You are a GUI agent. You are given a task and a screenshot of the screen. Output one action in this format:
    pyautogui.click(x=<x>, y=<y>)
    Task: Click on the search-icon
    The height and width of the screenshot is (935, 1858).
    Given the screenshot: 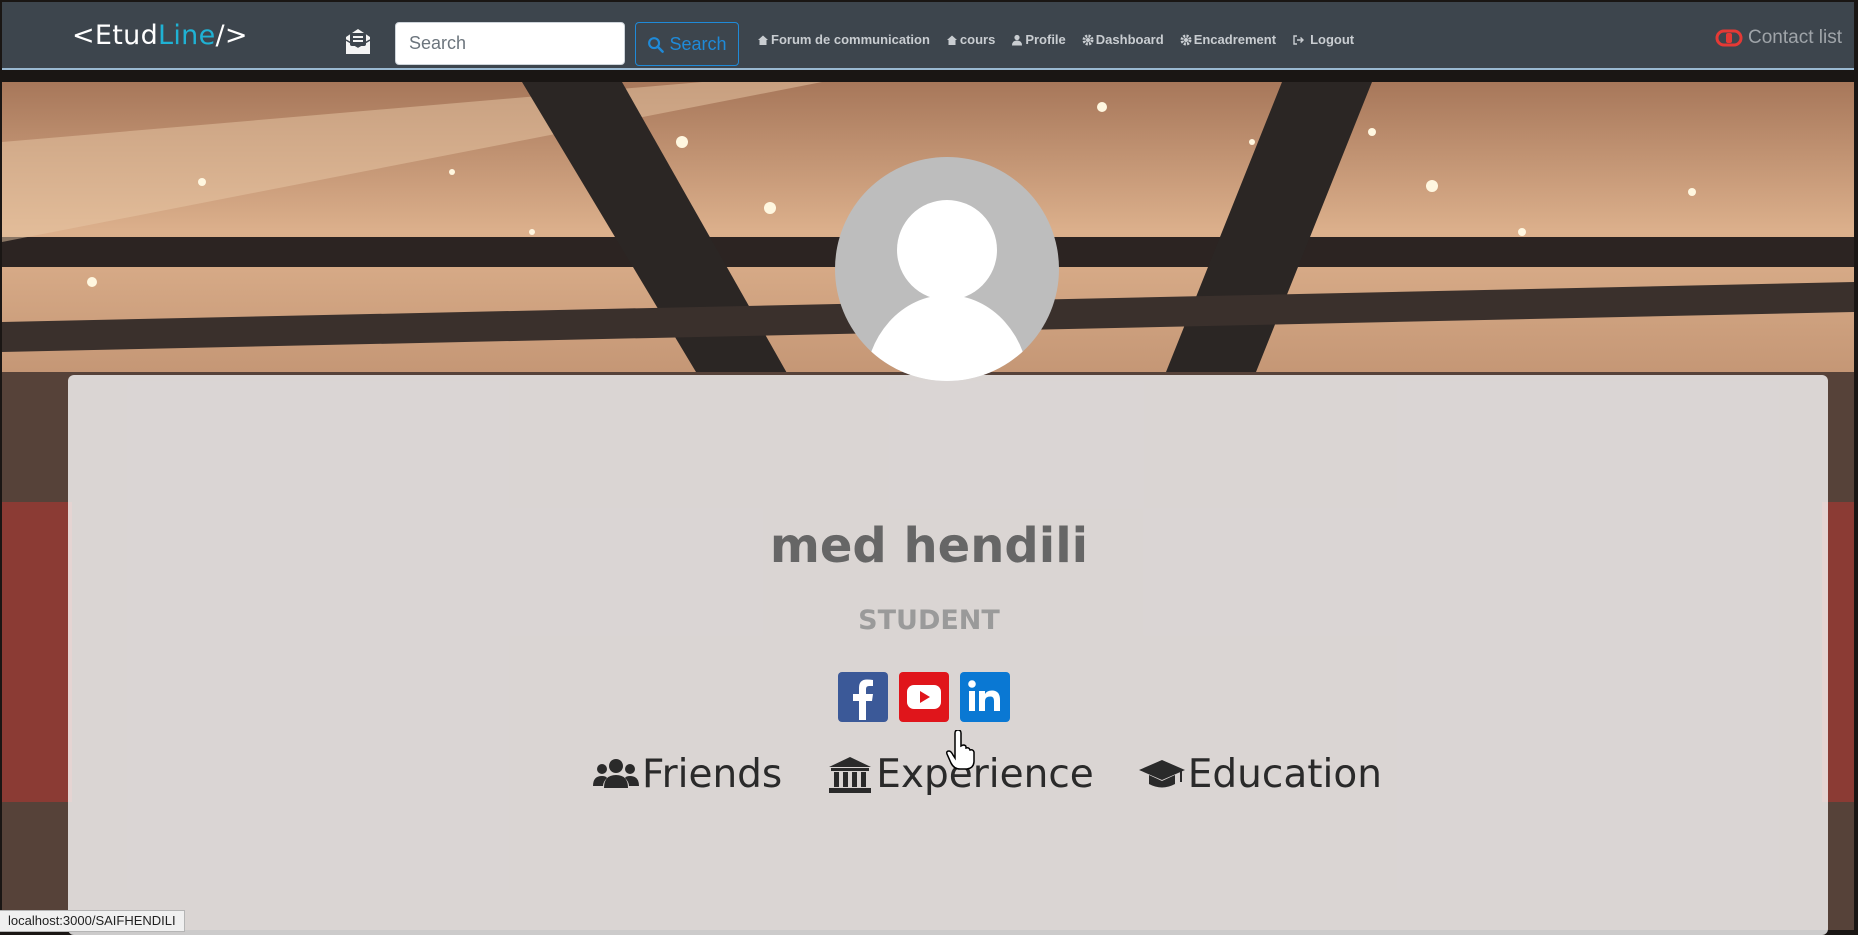 What is the action you would take?
    pyautogui.click(x=656, y=44)
    